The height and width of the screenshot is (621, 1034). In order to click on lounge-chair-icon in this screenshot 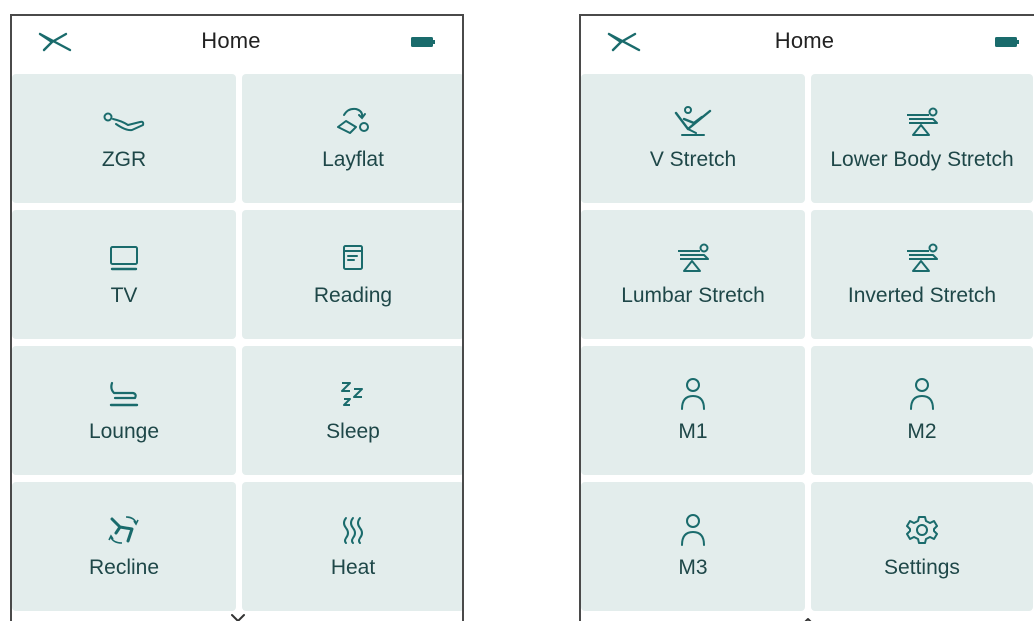, I will do `click(124, 394)`.